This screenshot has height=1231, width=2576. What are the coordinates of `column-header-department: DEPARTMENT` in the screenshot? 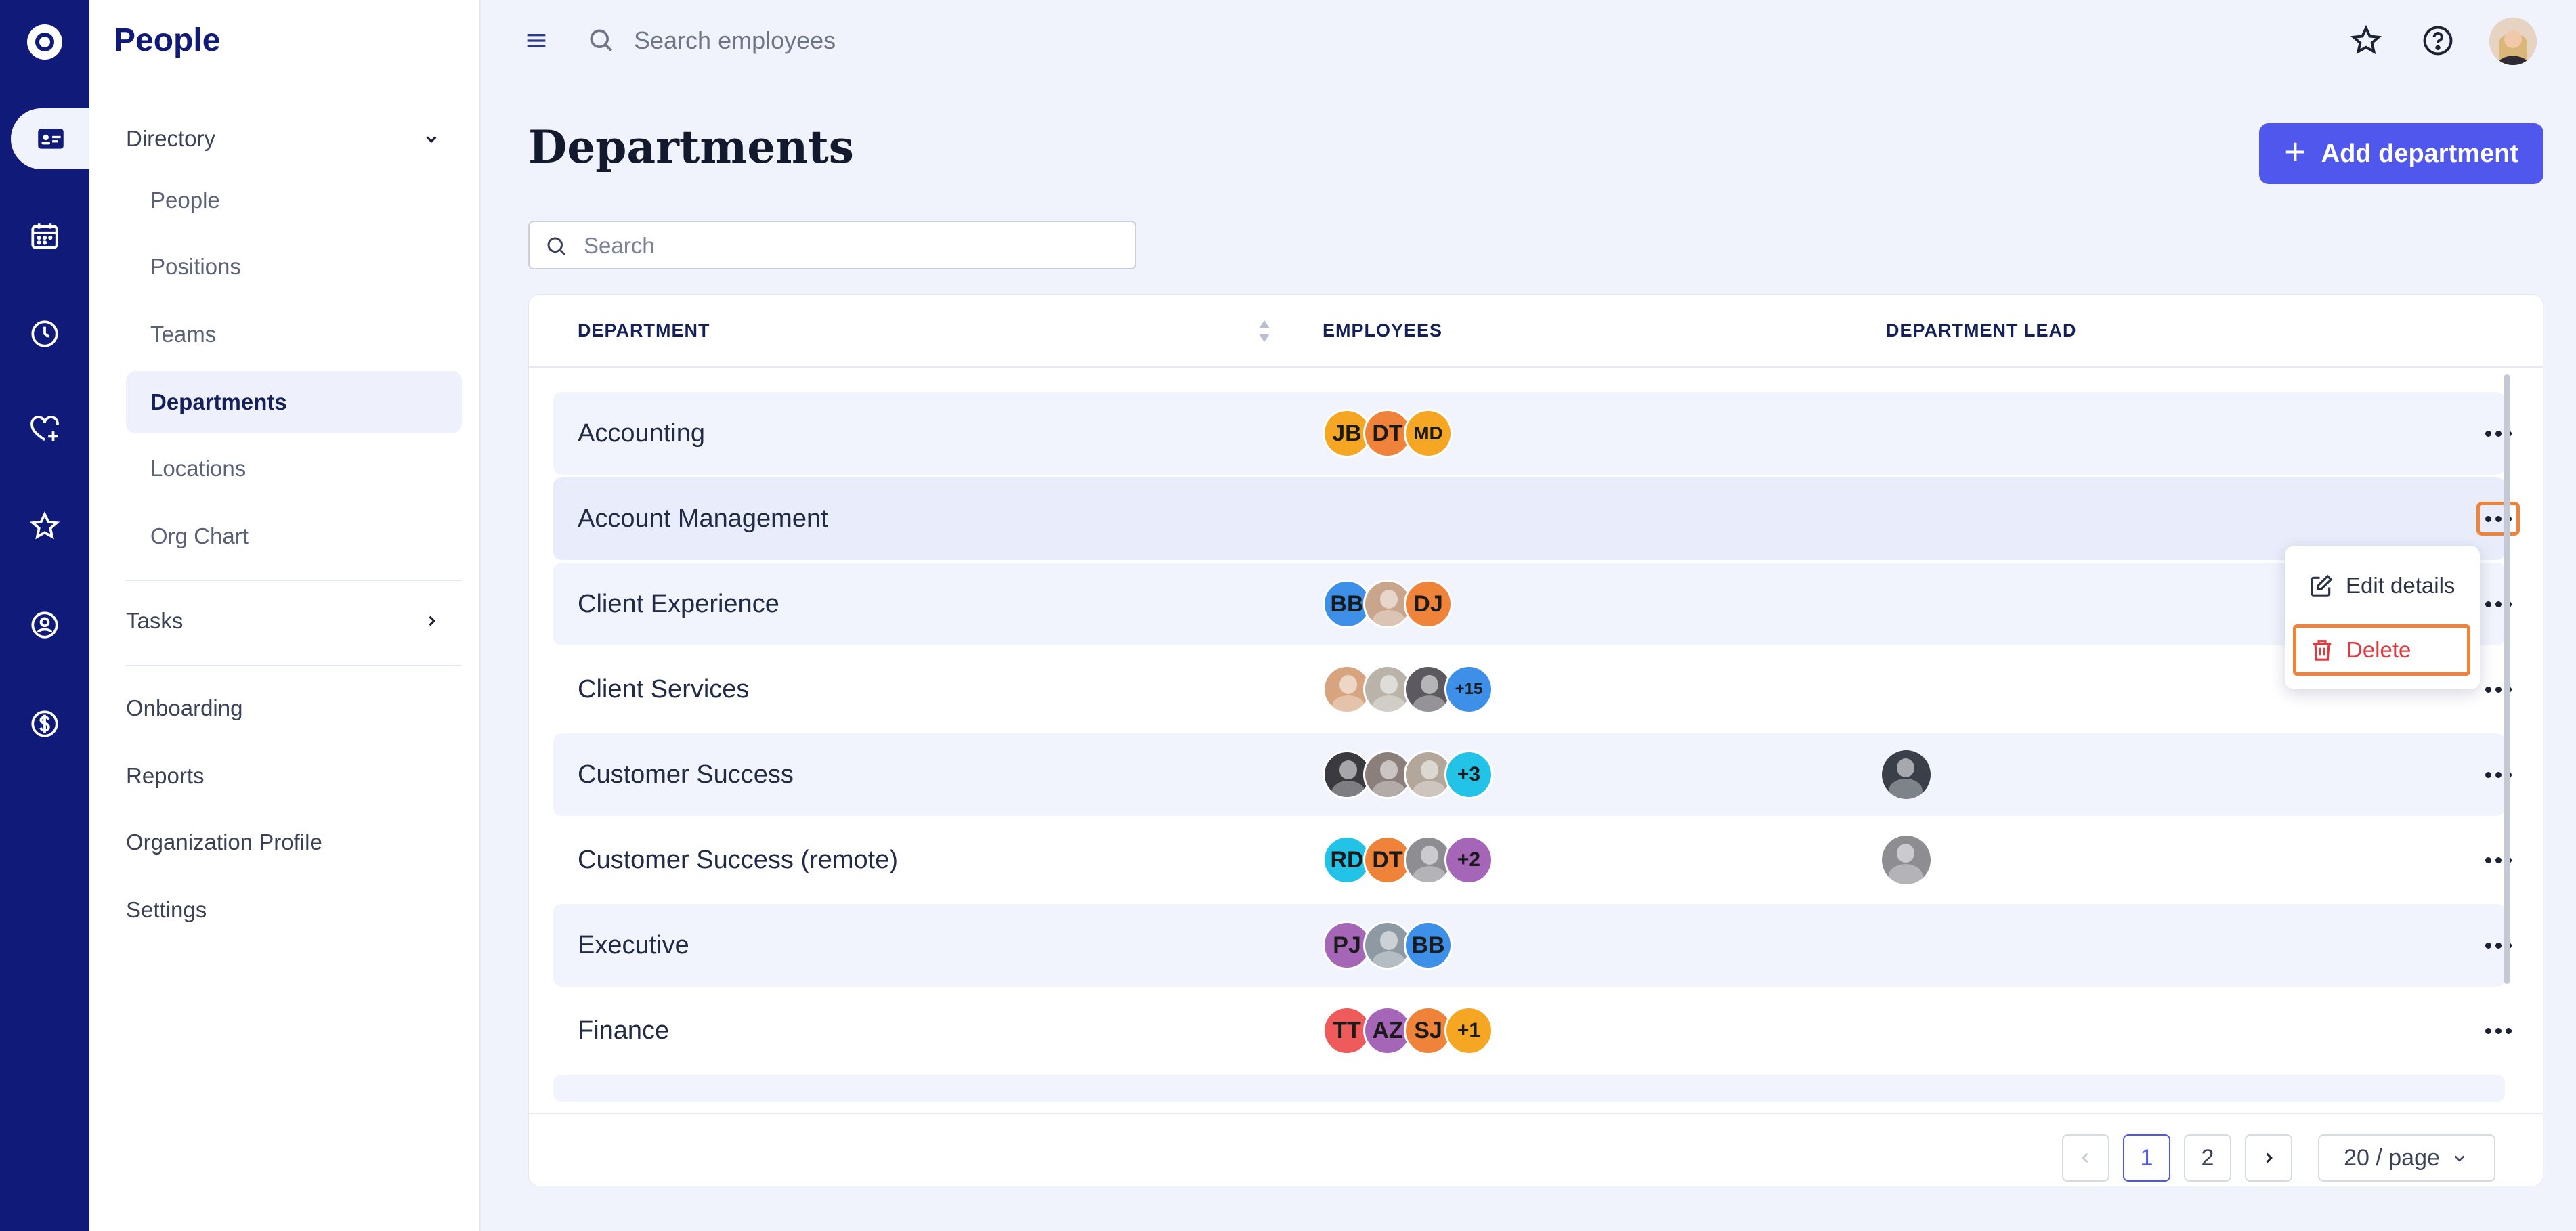 It's located at (644, 330).